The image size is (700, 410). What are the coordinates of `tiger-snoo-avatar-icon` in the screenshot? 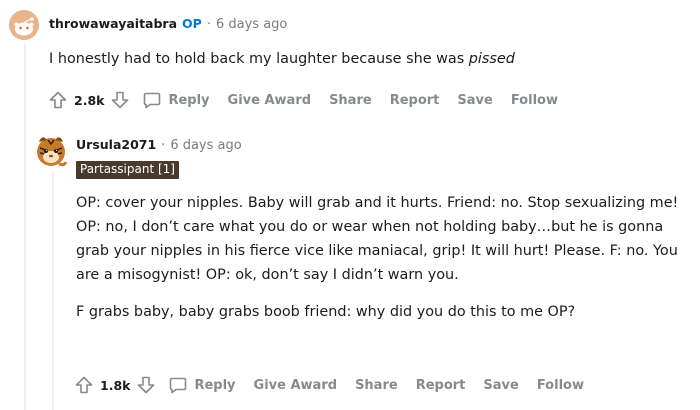 It's located at (52, 152).